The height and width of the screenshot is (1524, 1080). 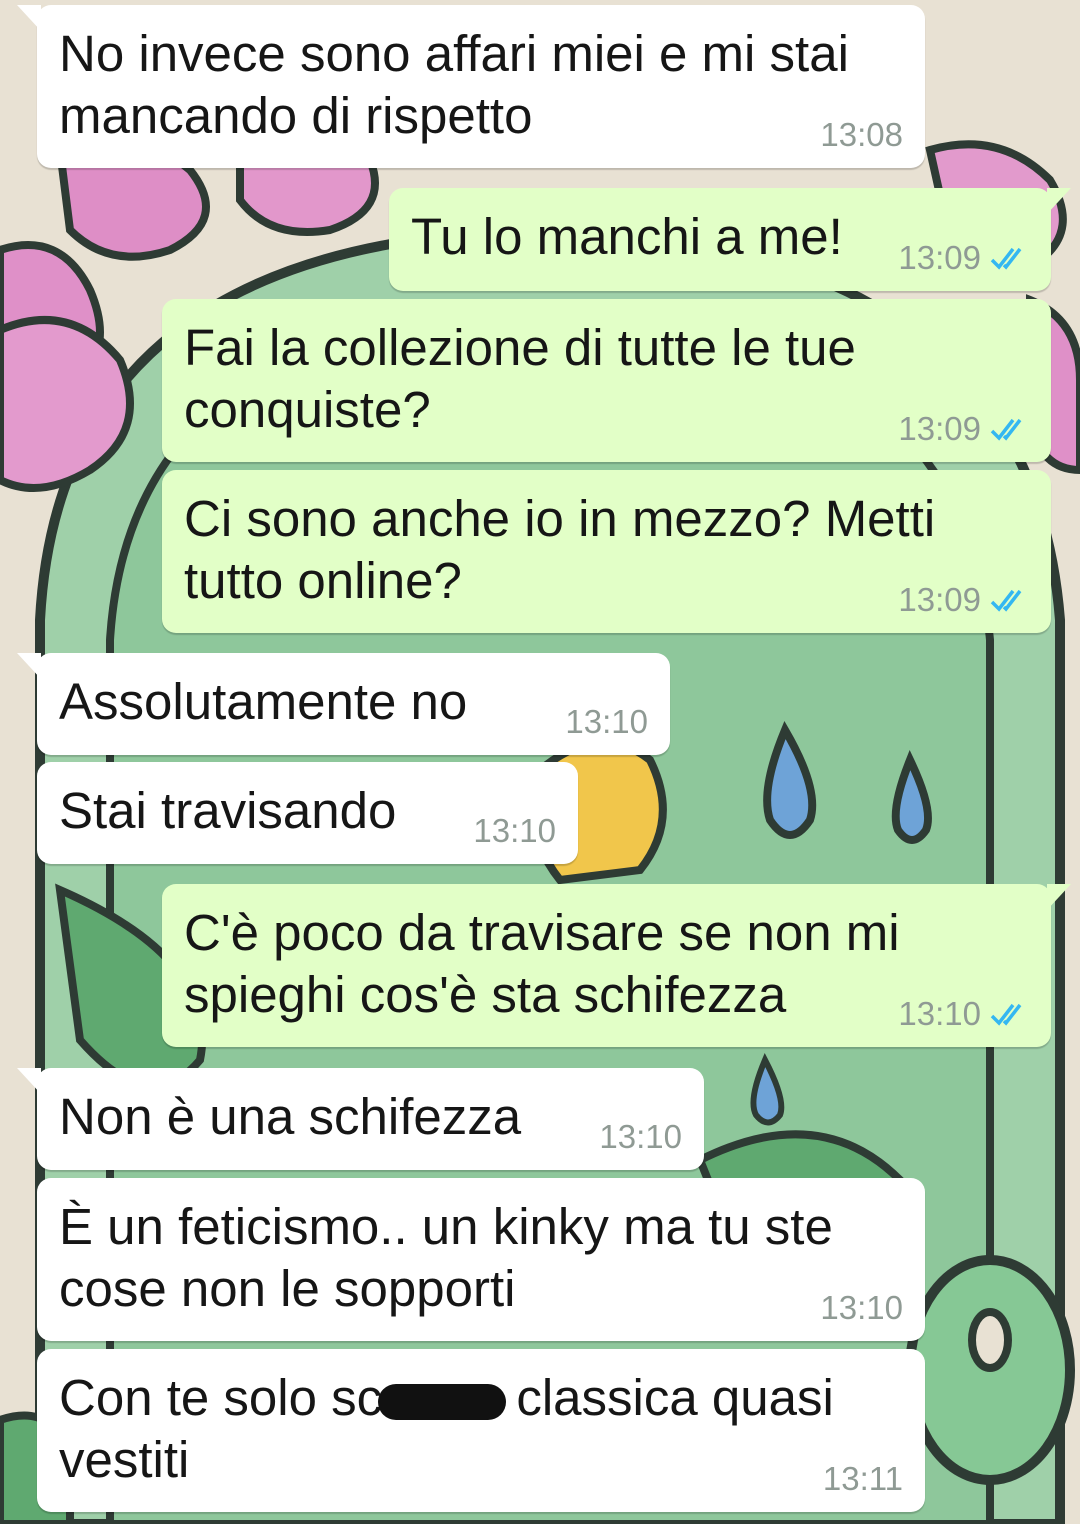 What do you see at coordinates (323, 580) in the screenshot?
I see `message-text: tutto online?` at bounding box center [323, 580].